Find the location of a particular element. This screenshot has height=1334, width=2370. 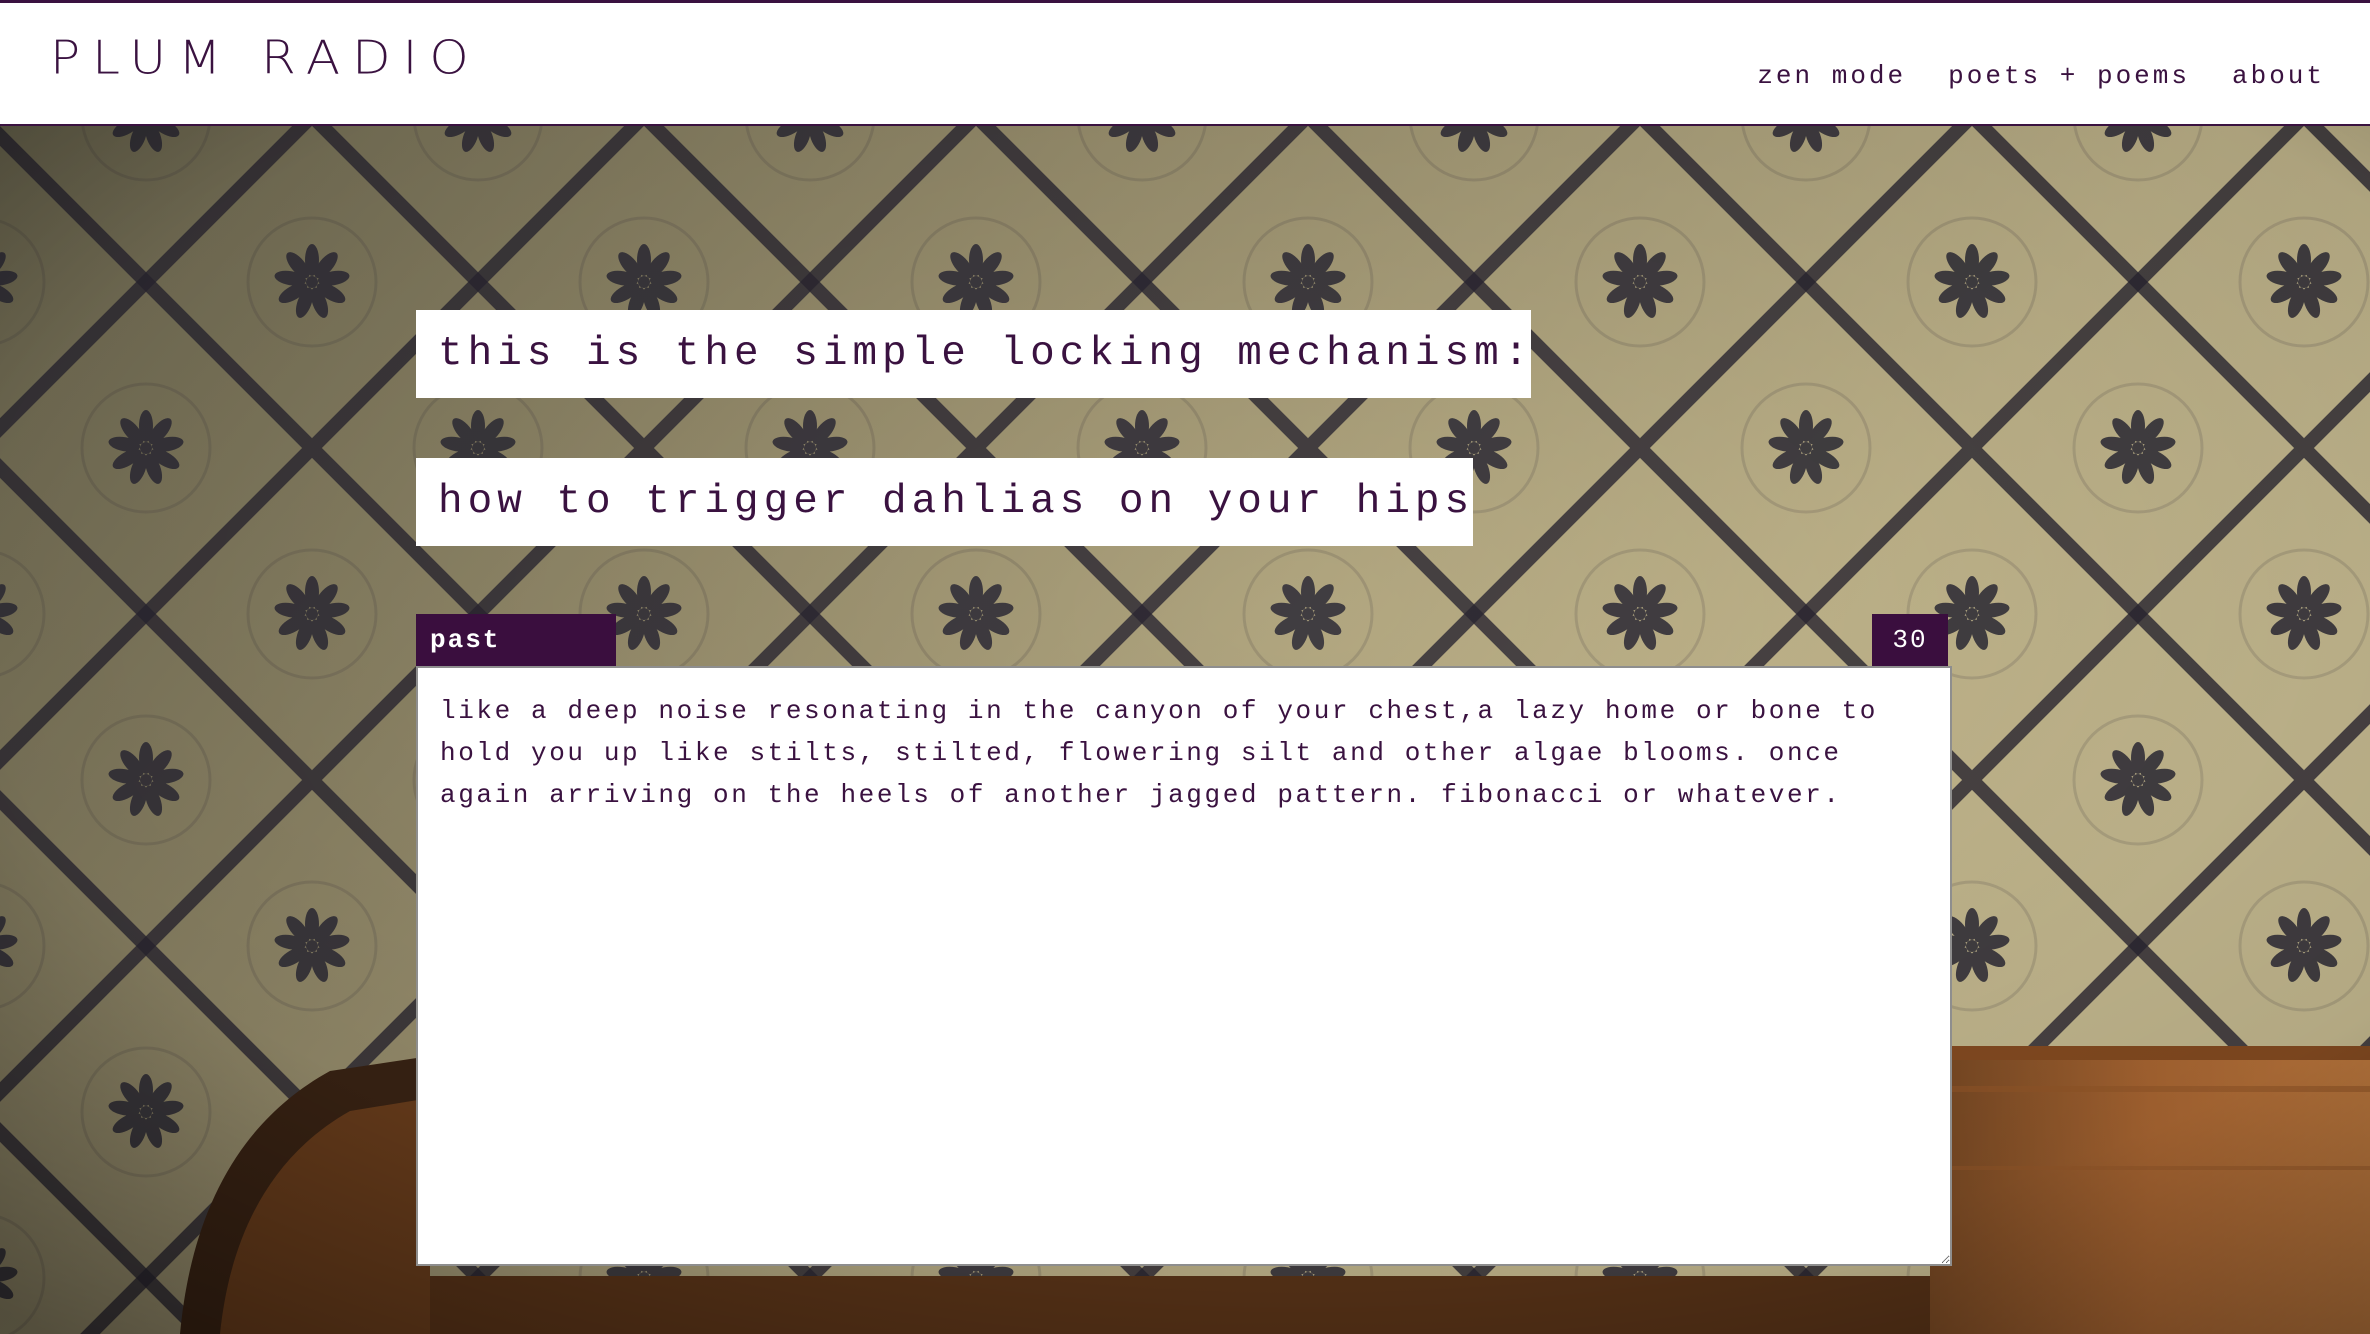

nav-zen-mode: zen mode is located at coordinates (1831, 76).